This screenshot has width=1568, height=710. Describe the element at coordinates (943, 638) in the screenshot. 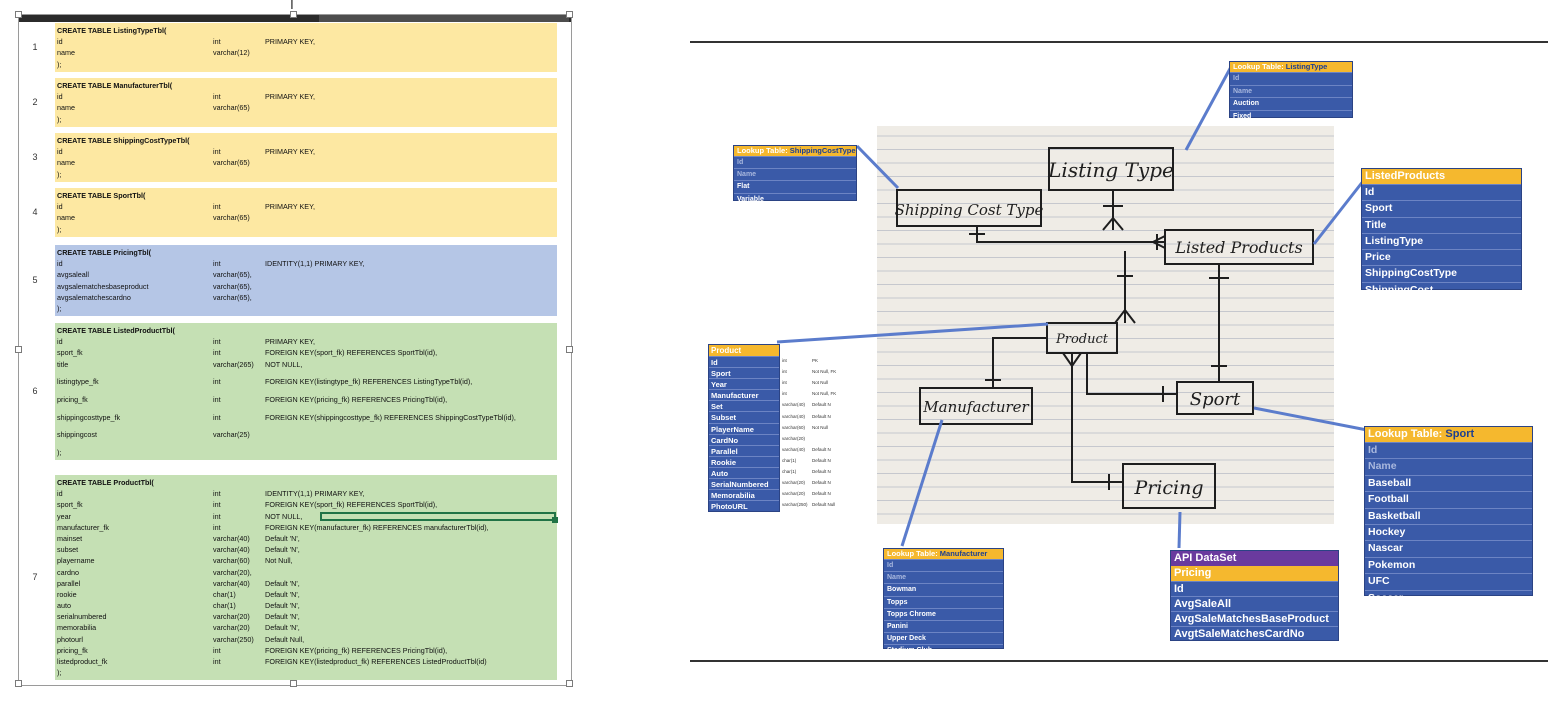

I see `table-row: Upper Deck` at that location.